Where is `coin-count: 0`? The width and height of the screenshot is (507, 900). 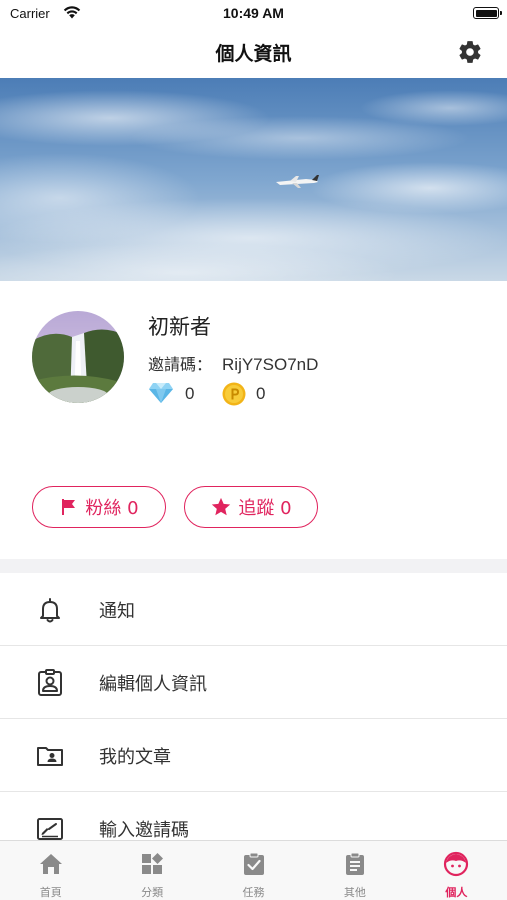 coin-count: 0 is located at coordinates (261, 393).